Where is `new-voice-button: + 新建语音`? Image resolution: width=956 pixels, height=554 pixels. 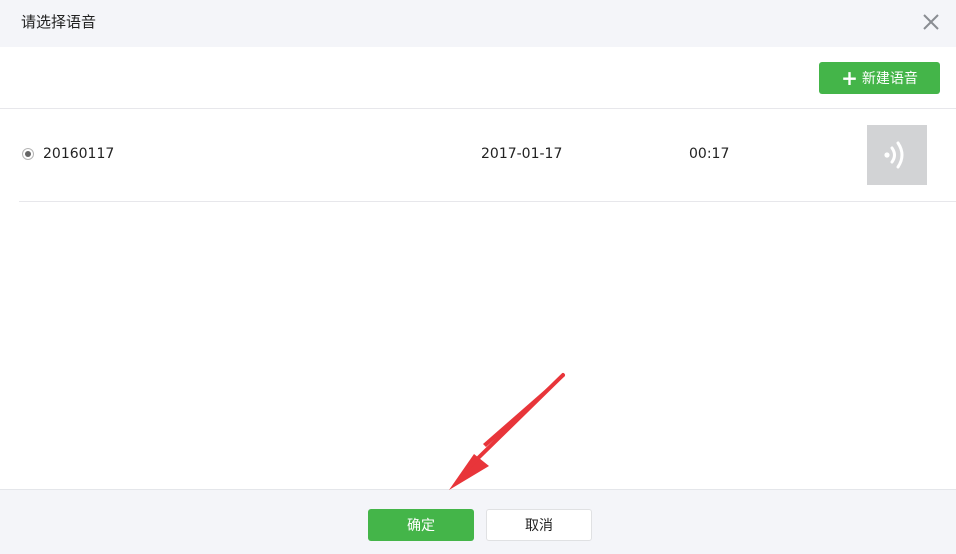 new-voice-button: + 新建语音 is located at coordinates (879, 78).